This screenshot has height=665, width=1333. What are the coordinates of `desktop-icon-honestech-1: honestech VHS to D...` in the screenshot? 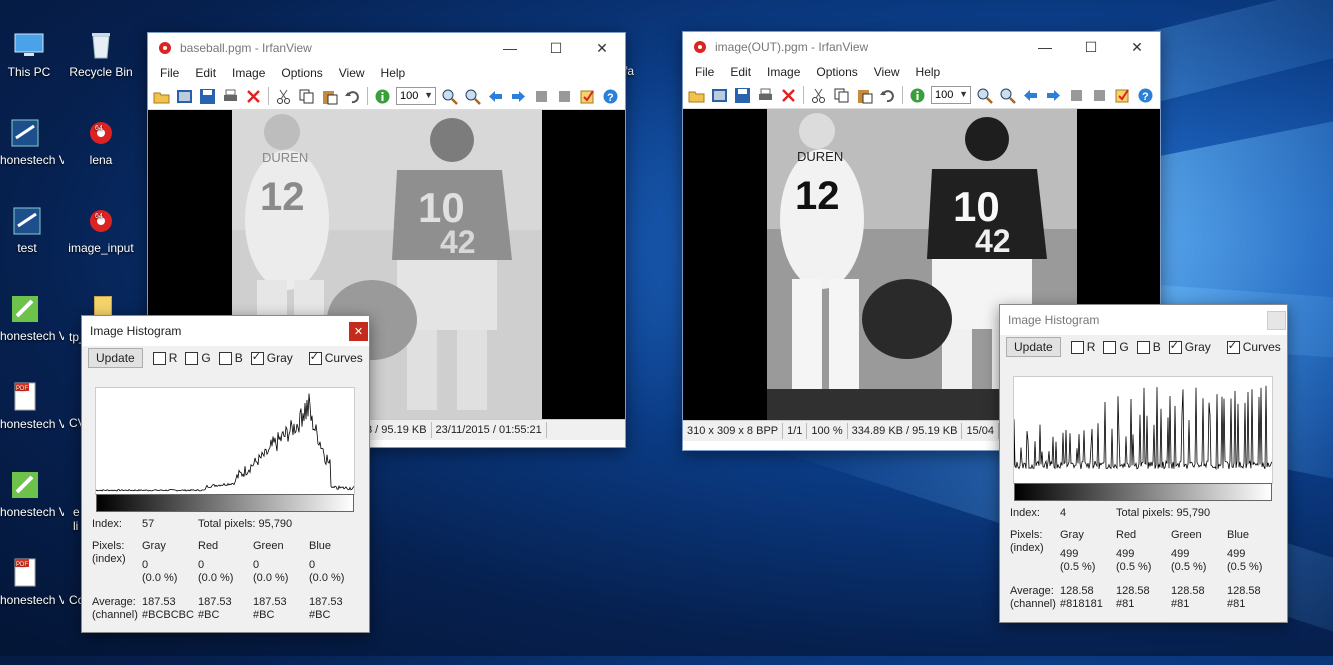 It's located at (32, 141).